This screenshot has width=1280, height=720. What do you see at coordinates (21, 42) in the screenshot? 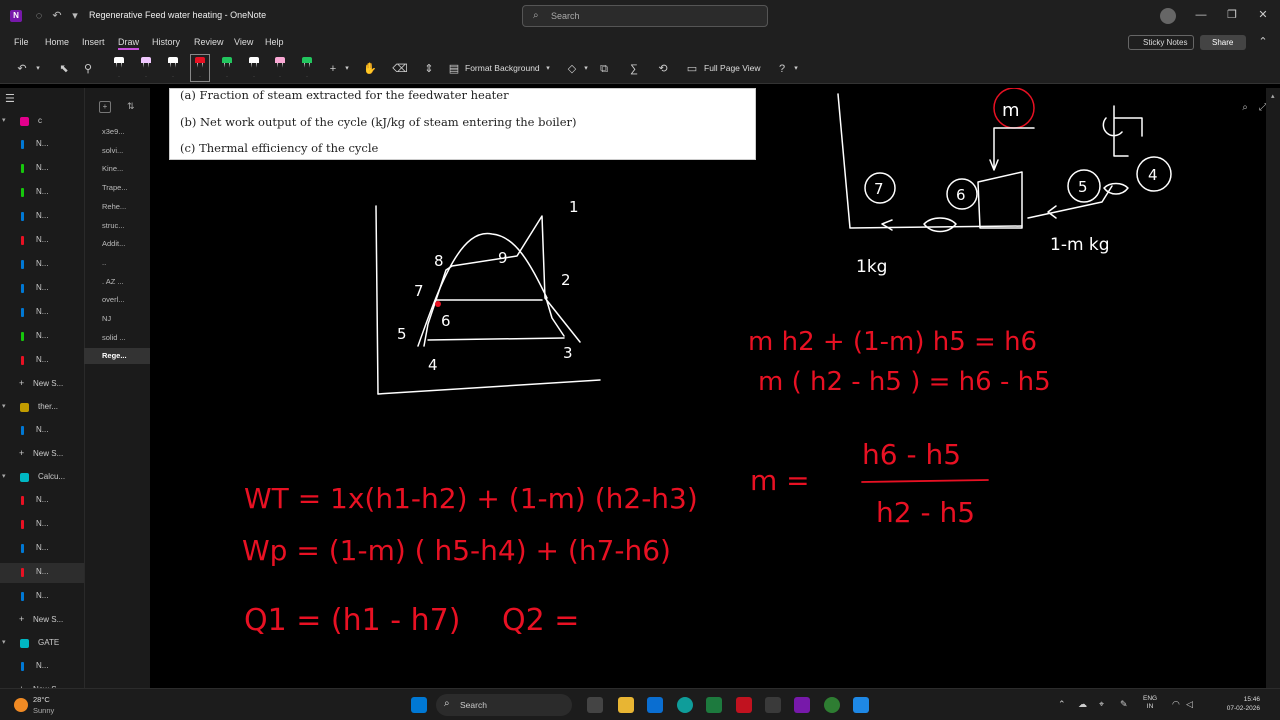
I see `tab-file: File` at bounding box center [21, 42].